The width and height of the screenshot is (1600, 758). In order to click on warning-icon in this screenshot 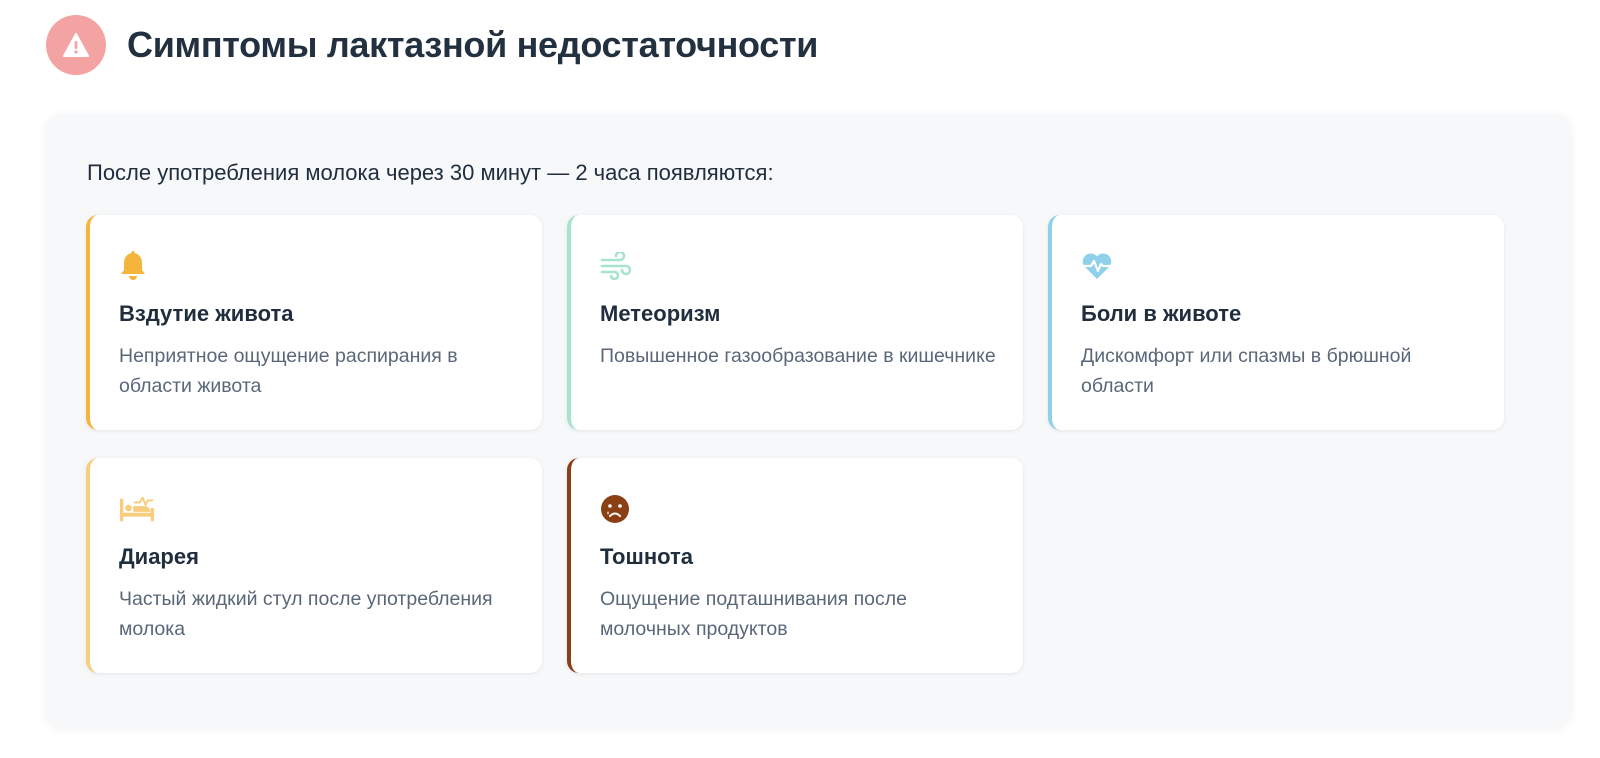, I will do `click(76, 45)`.